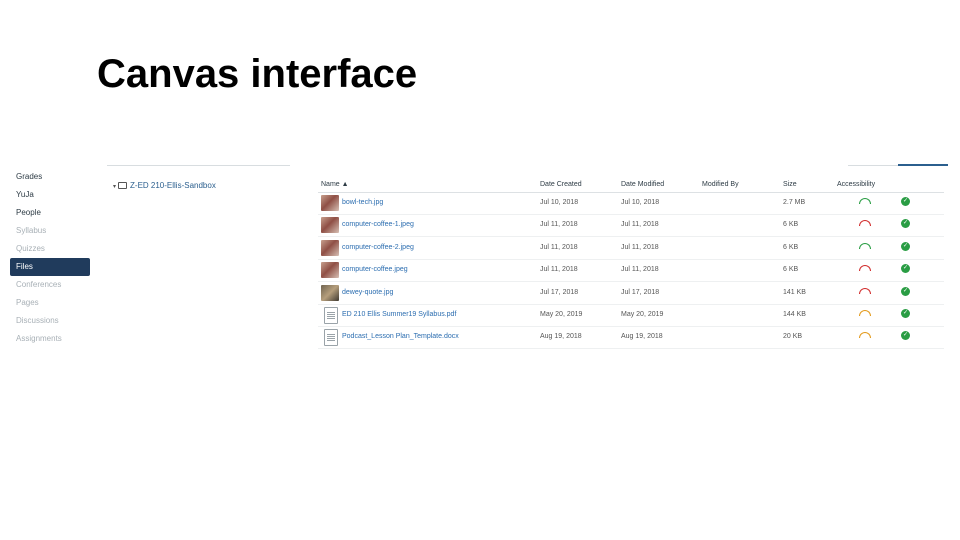 The width and height of the screenshot is (960, 540). I want to click on column-modified-by: Modified By, so click(720, 184).